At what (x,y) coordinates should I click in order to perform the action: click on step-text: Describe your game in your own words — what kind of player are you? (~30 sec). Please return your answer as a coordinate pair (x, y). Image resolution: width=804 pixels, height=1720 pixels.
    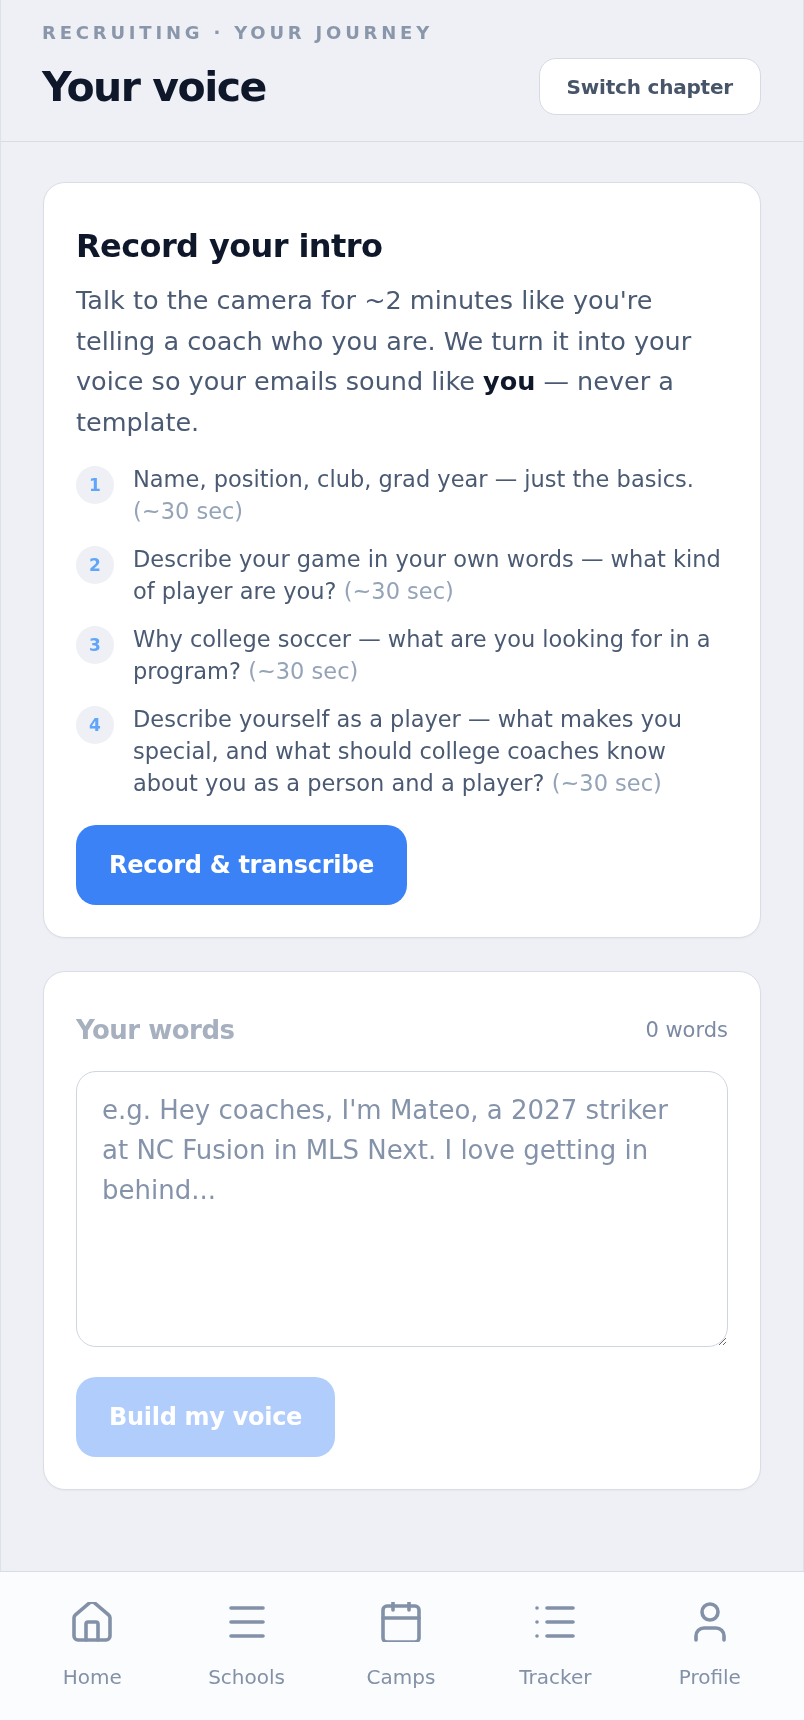
    Looking at the image, I should click on (427, 575).